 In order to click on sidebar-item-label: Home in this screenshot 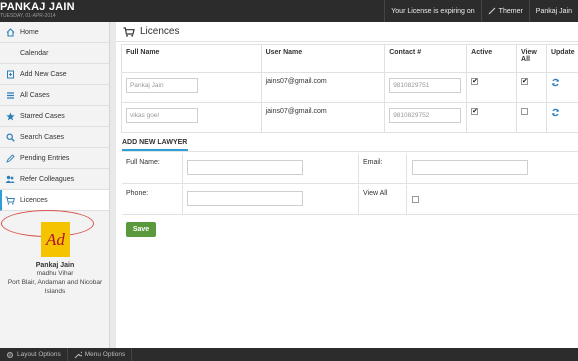, I will do `click(29, 32)`.